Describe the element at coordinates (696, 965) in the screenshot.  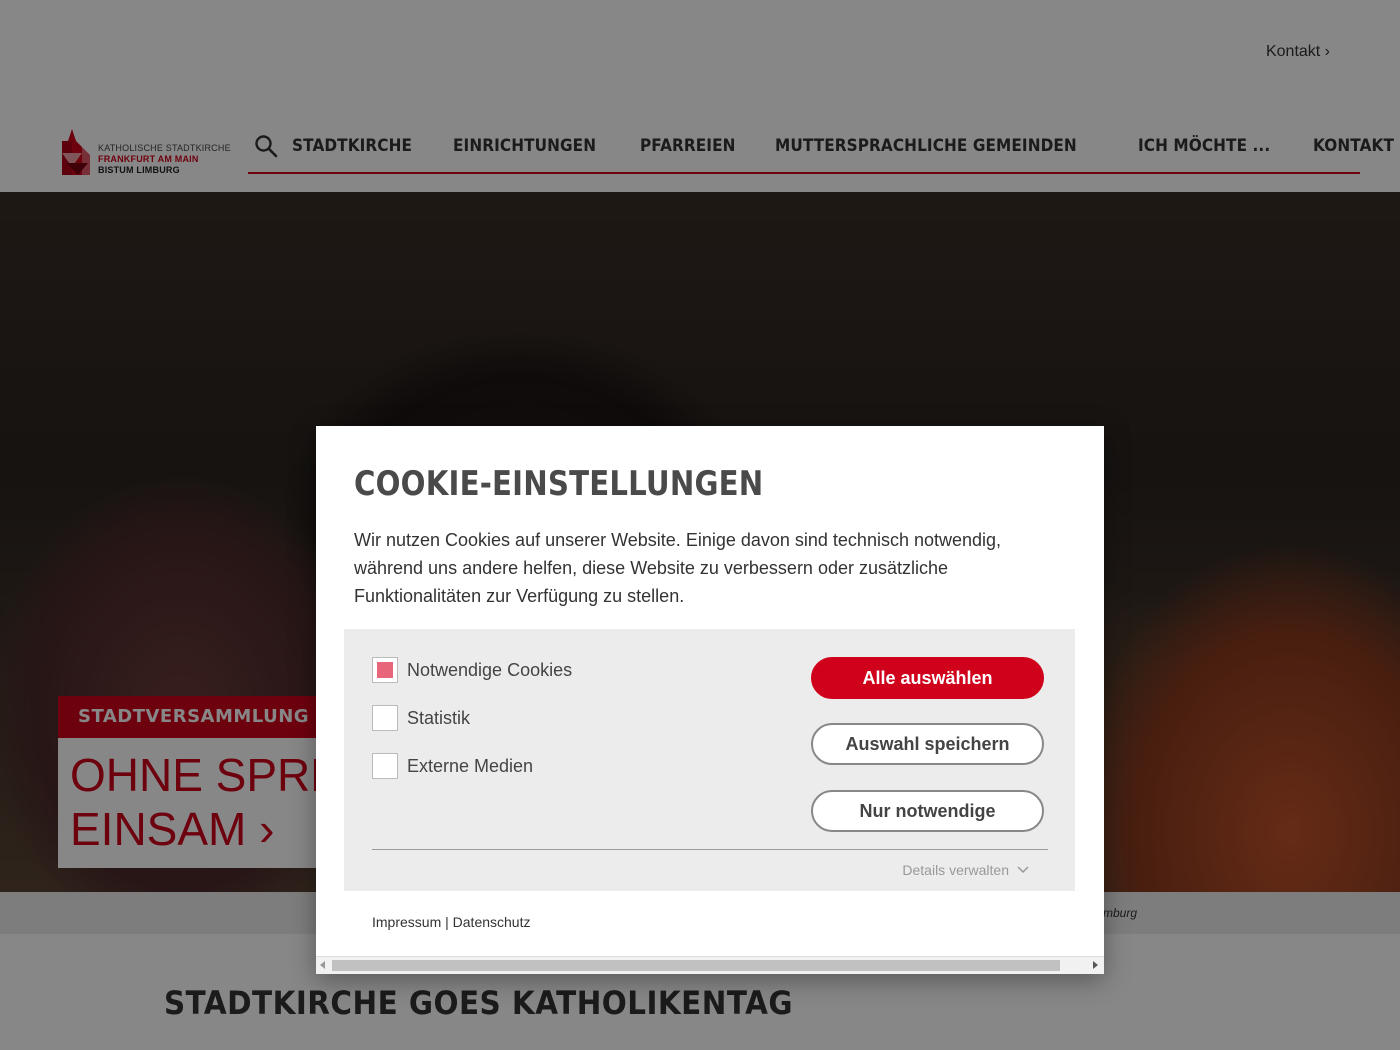
I see `scrollbar-thumb` at that location.